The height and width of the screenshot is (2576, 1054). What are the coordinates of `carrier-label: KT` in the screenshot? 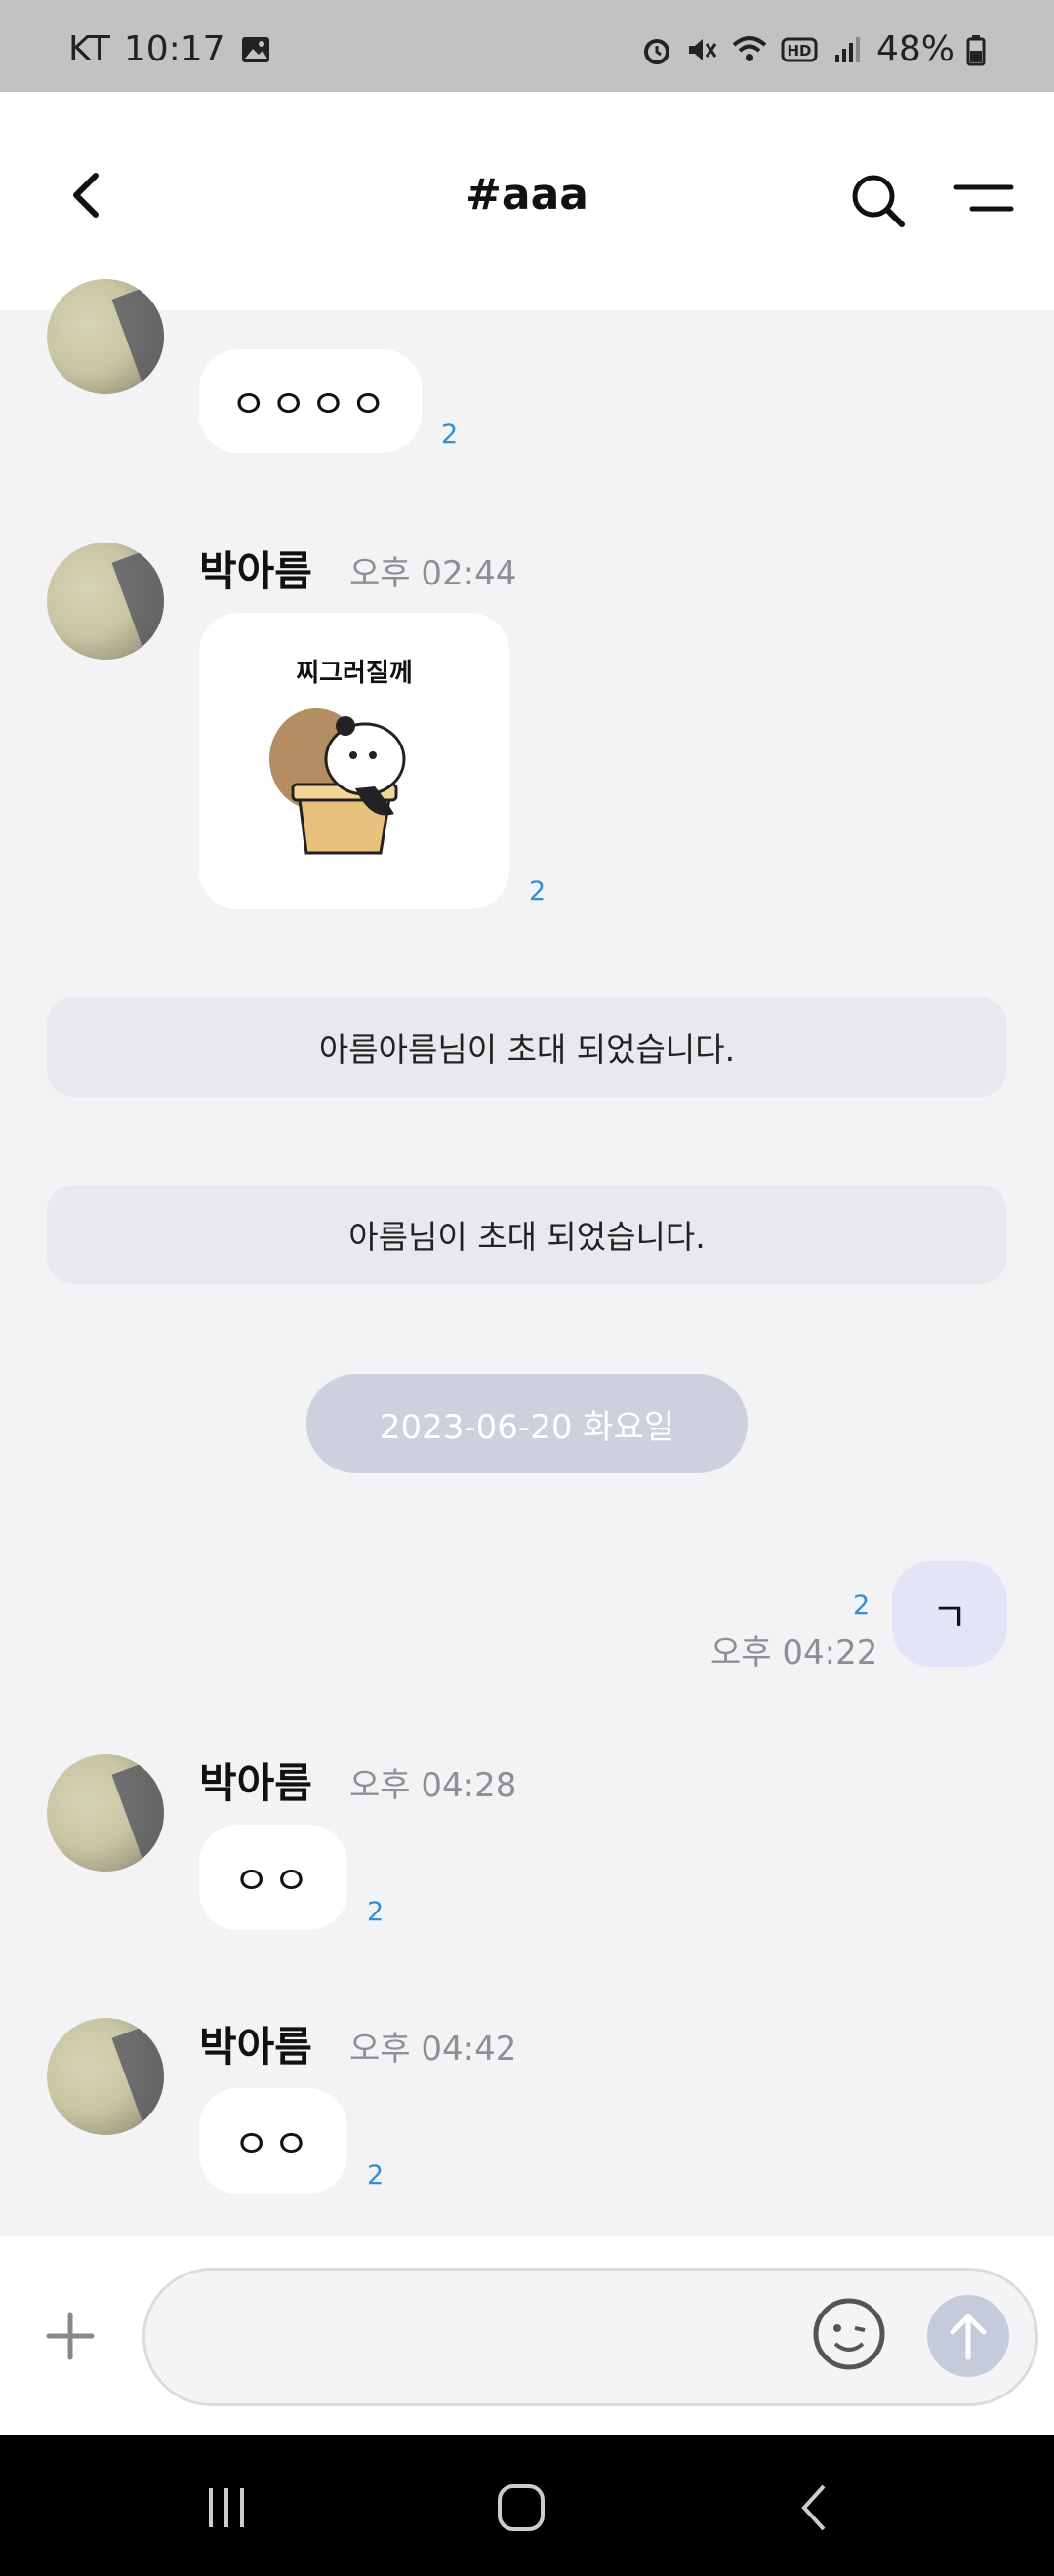 It's located at (89, 49).